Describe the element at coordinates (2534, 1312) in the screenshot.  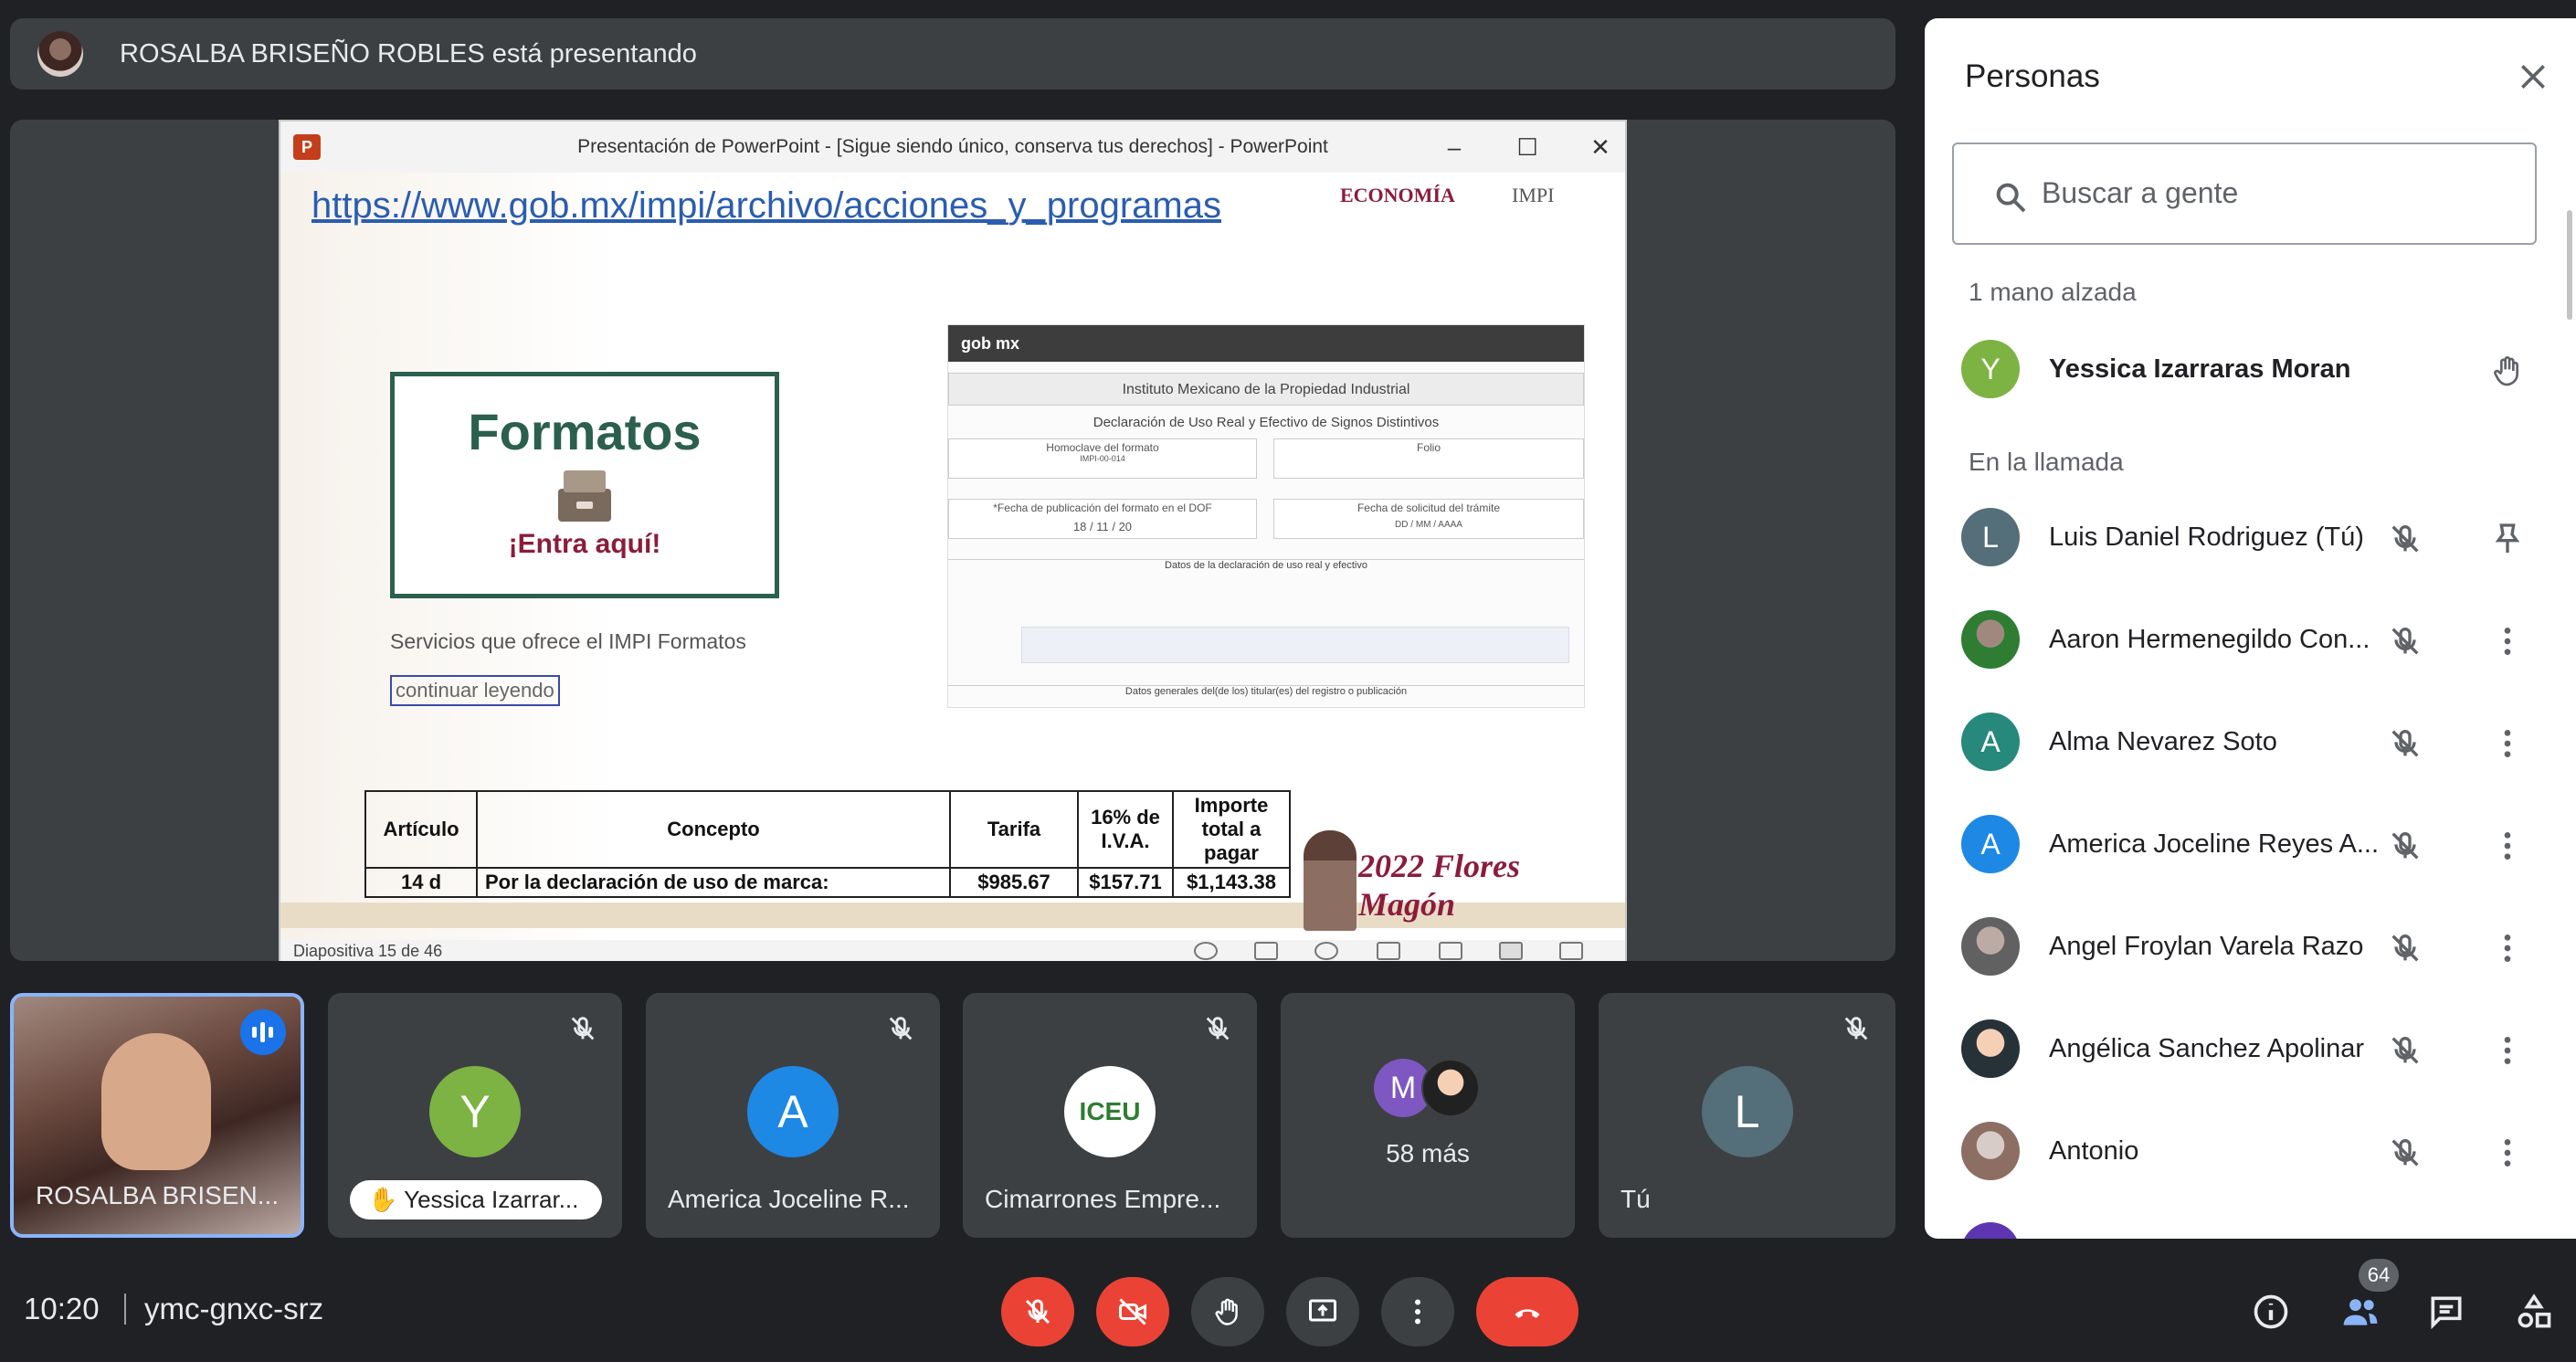
I see `activities-icon` at that location.